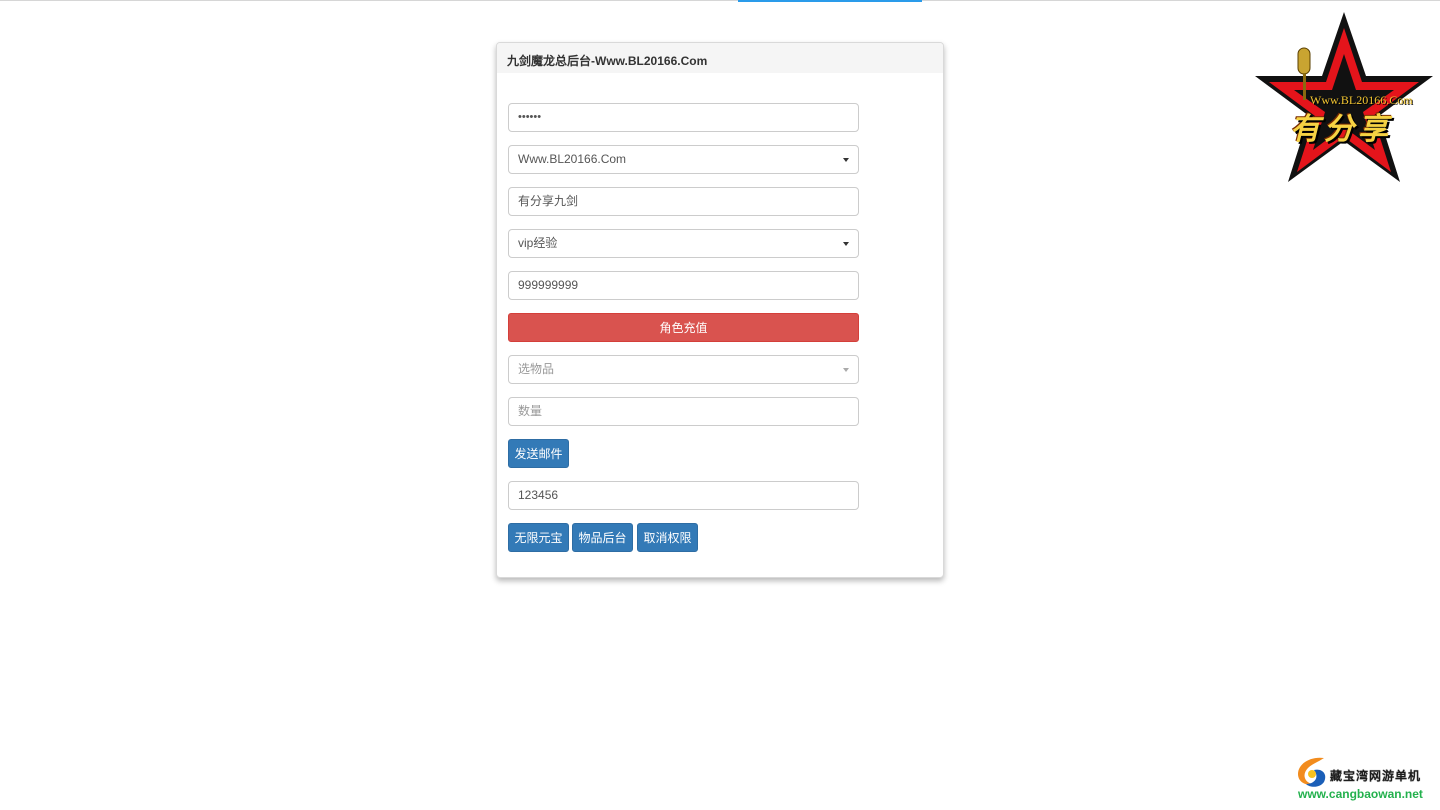 The width and height of the screenshot is (1440, 810). I want to click on unlimited-yuanbao-button: 无限元宝, so click(538, 537).